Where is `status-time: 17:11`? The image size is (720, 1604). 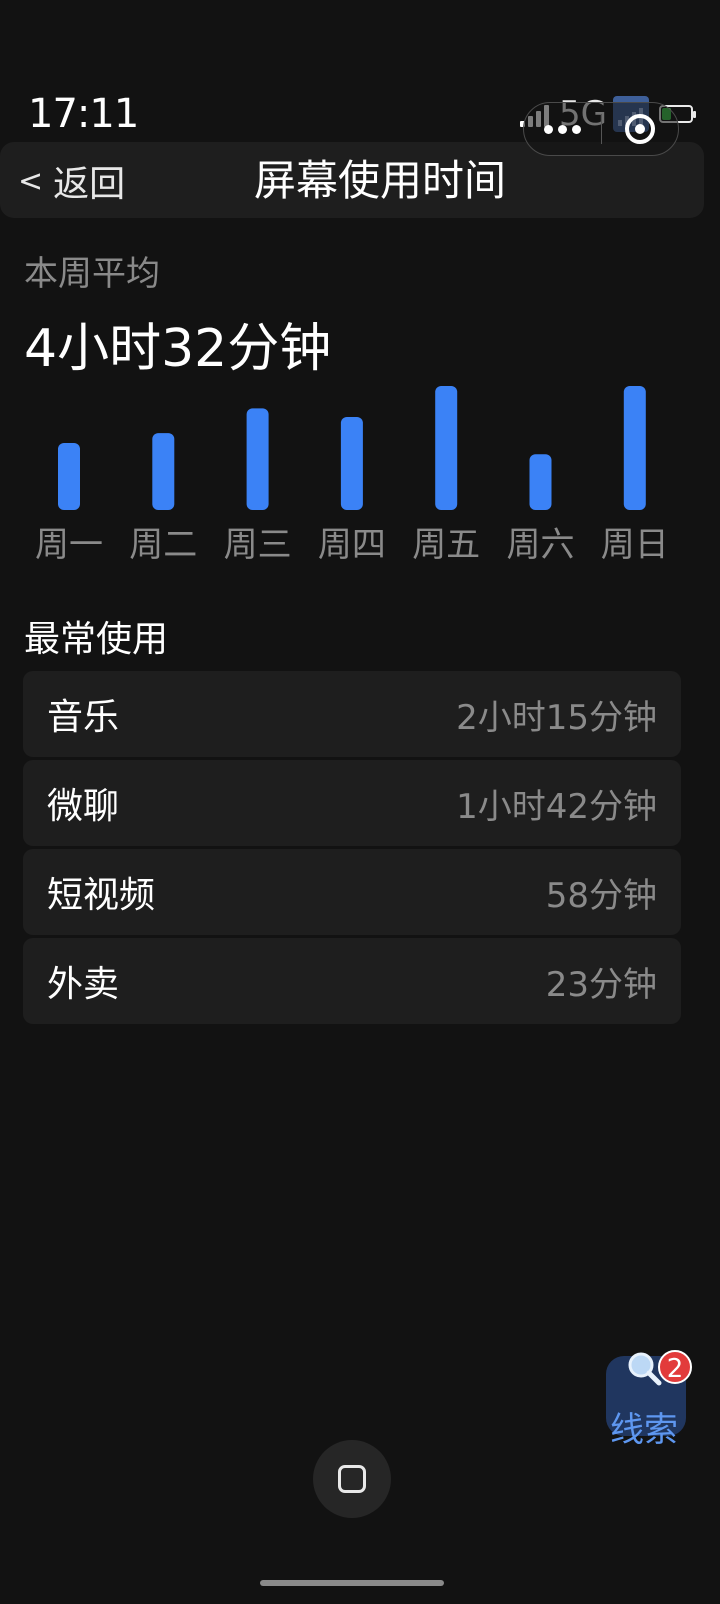
status-time: 17:11 is located at coordinates (83, 114).